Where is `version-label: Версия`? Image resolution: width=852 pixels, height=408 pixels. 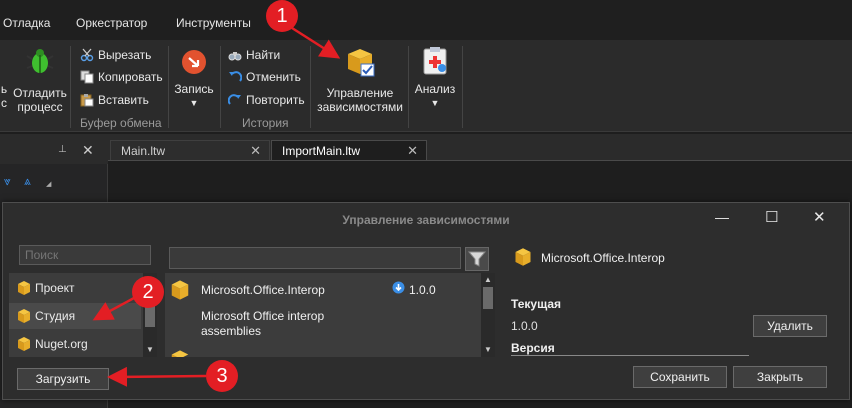 version-label: Версия is located at coordinates (533, 348).